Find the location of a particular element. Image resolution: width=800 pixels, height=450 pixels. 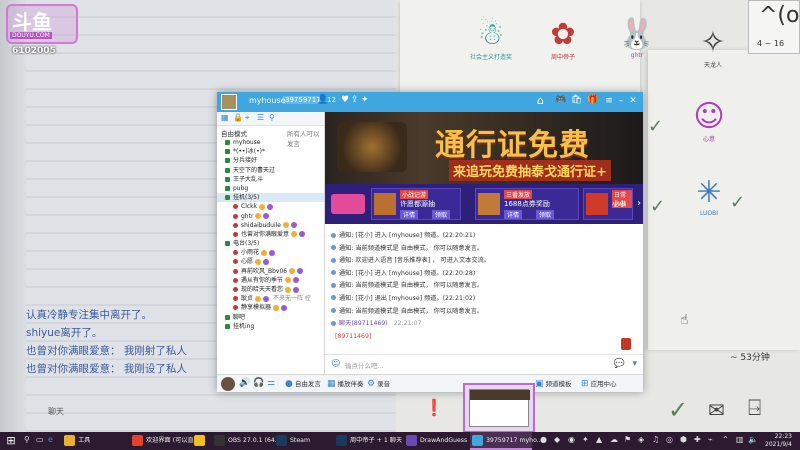

equalizer-icon: ⚌ is located at coordinates (272, 383).